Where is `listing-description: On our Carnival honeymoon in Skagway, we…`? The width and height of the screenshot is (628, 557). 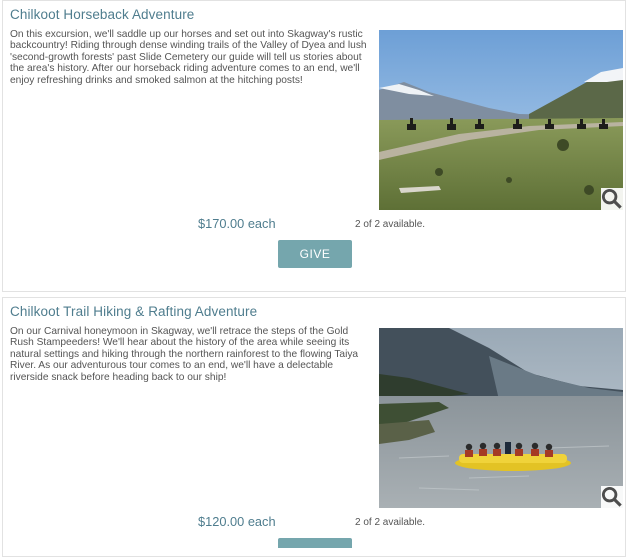 listing-description: On our Carnival honeymoon in Skagway, we… is located at coordinates (184, 354).